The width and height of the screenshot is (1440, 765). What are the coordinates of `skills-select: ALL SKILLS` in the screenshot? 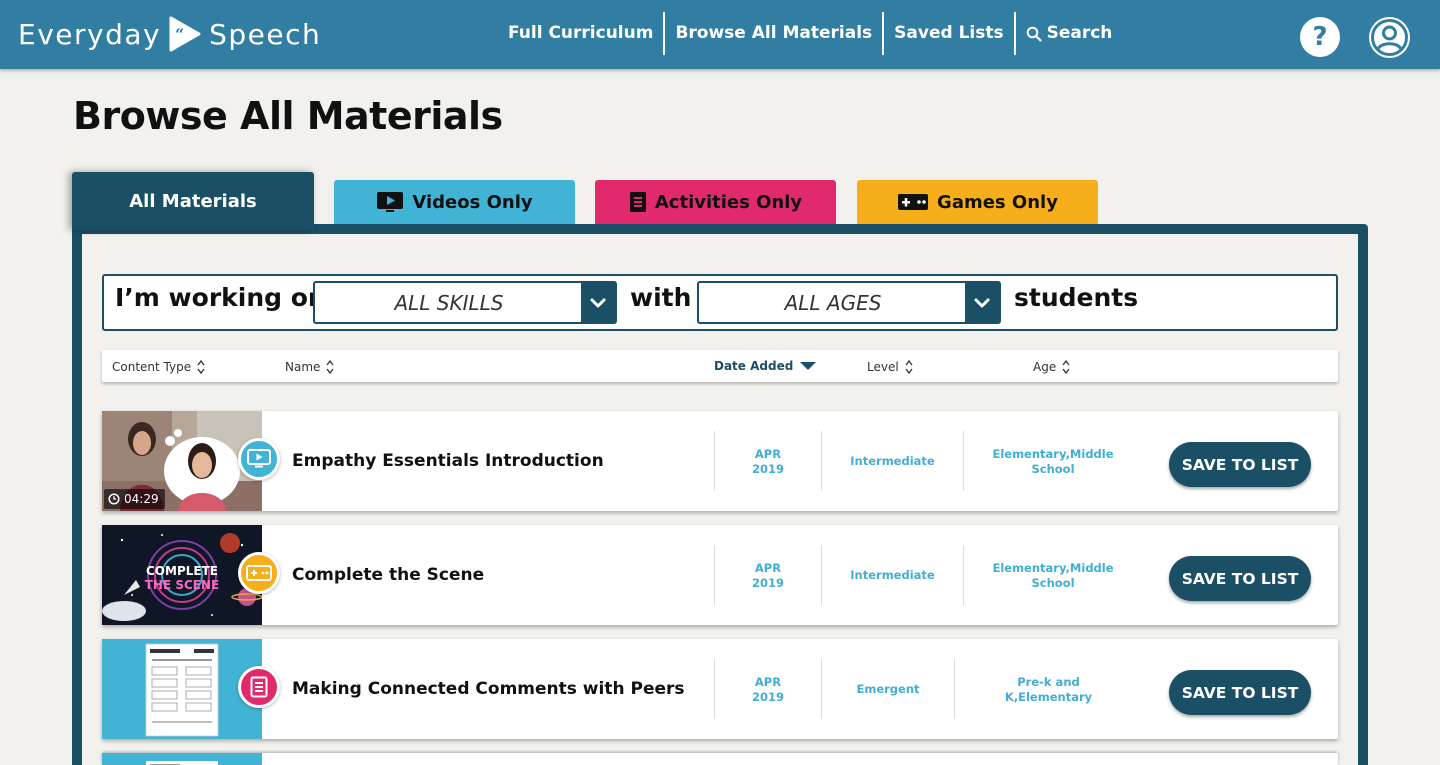 It's located at (465, 302).